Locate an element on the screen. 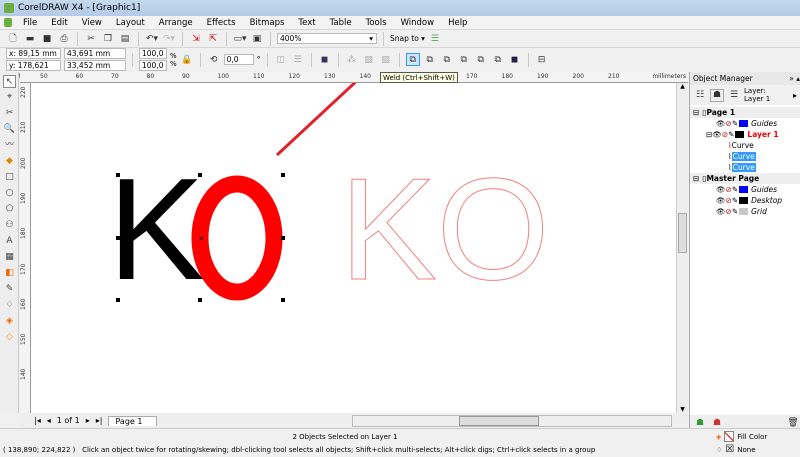 The image size is (800, 457). options-icon: ☰ is located at coordinates (435, 38).